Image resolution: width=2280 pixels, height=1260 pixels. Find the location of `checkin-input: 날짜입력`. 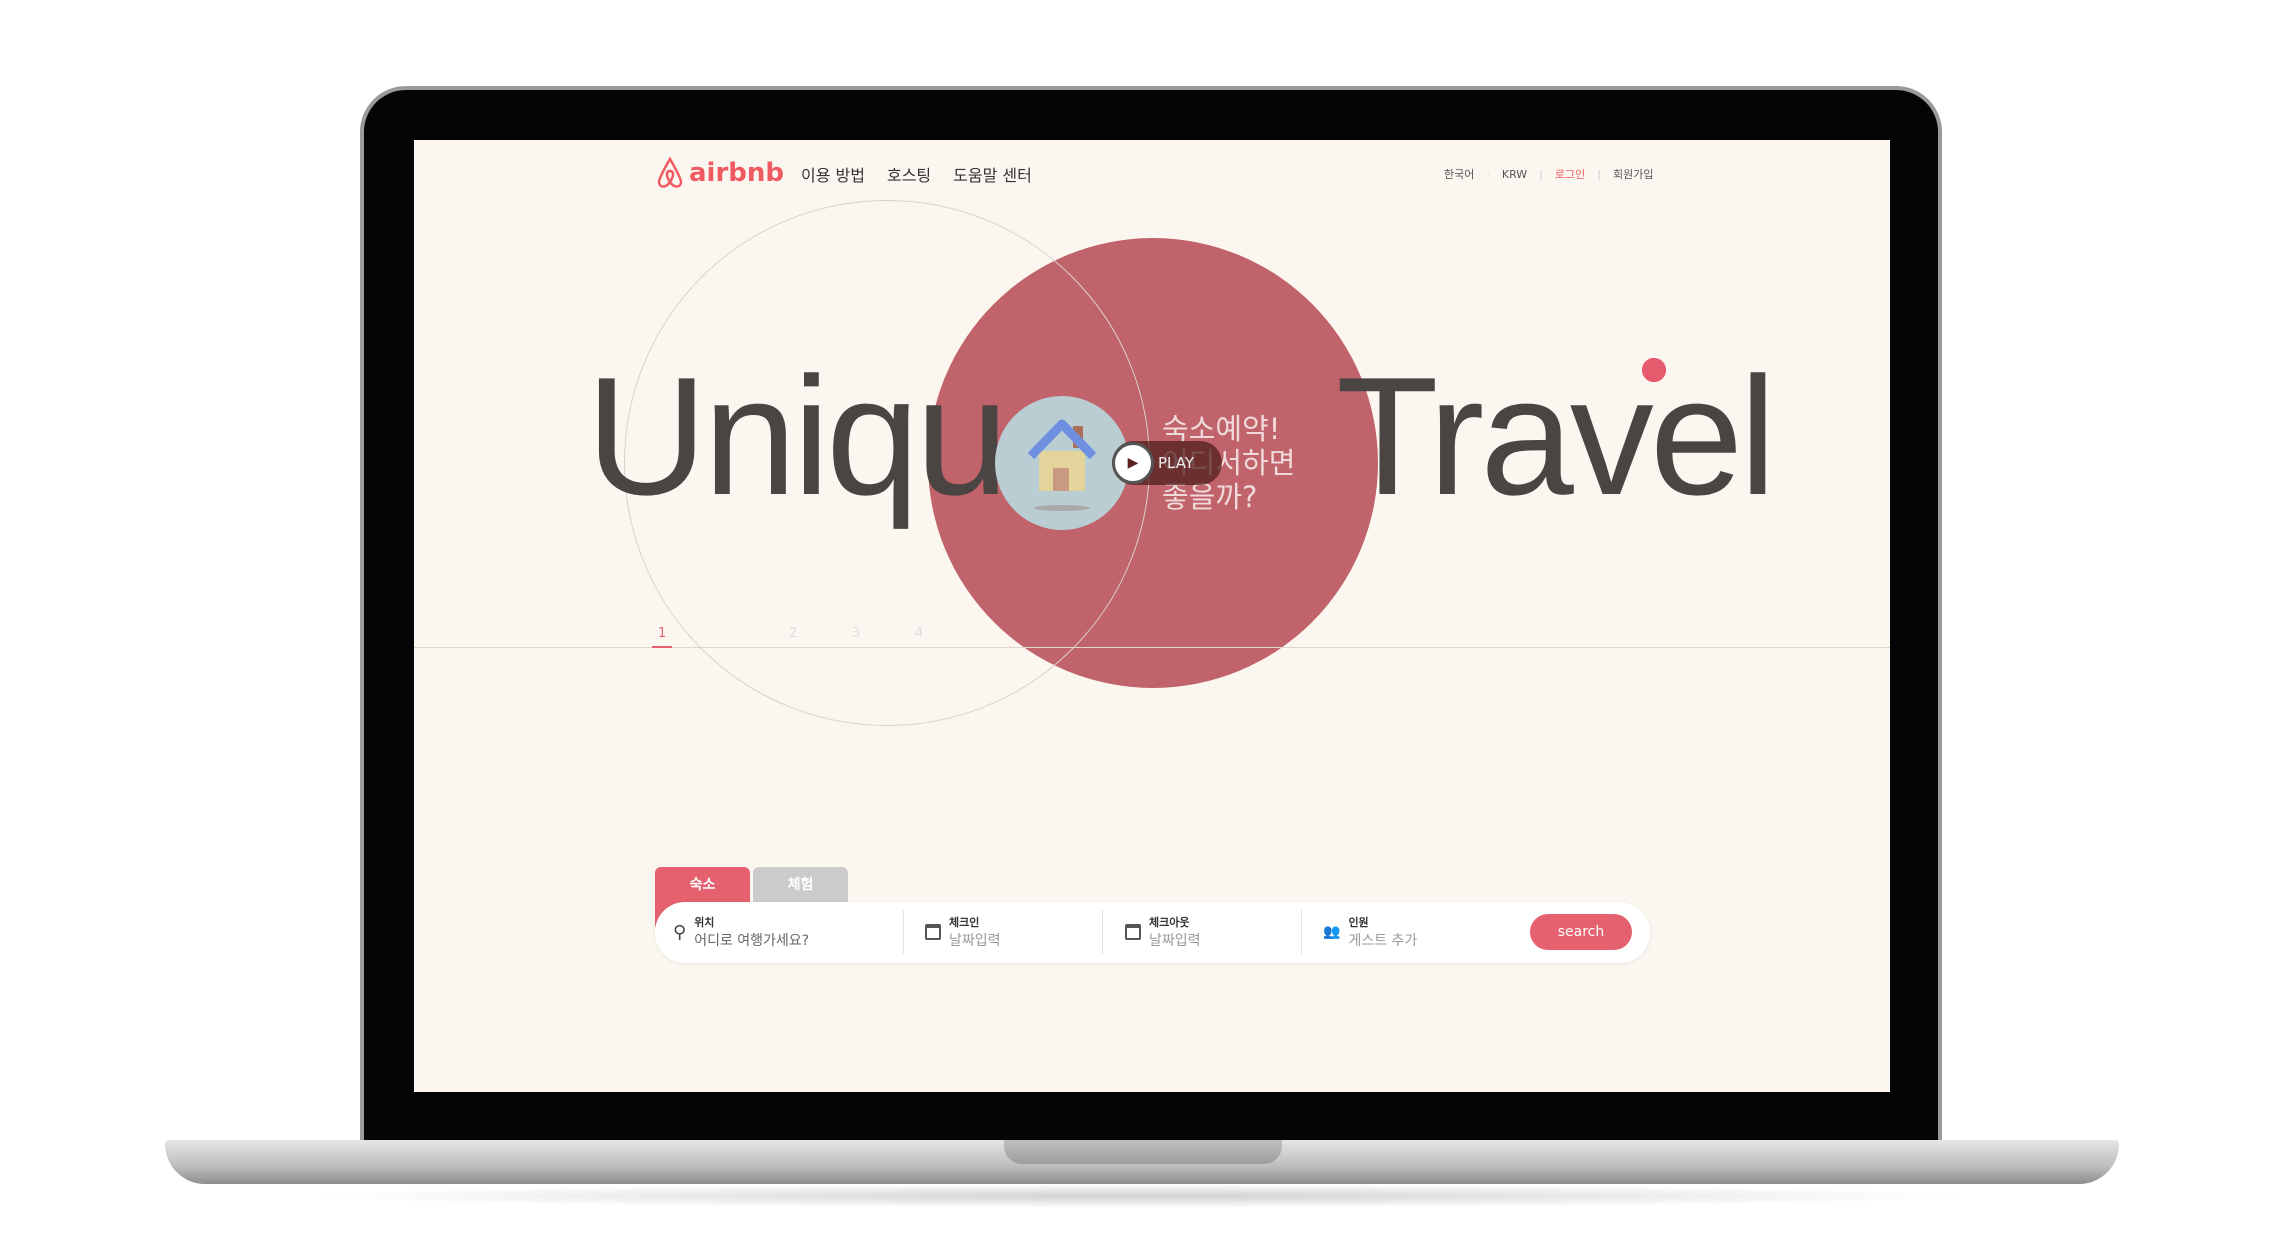

checkin-input: 날짜입력 is located at coordinates (975, 940).